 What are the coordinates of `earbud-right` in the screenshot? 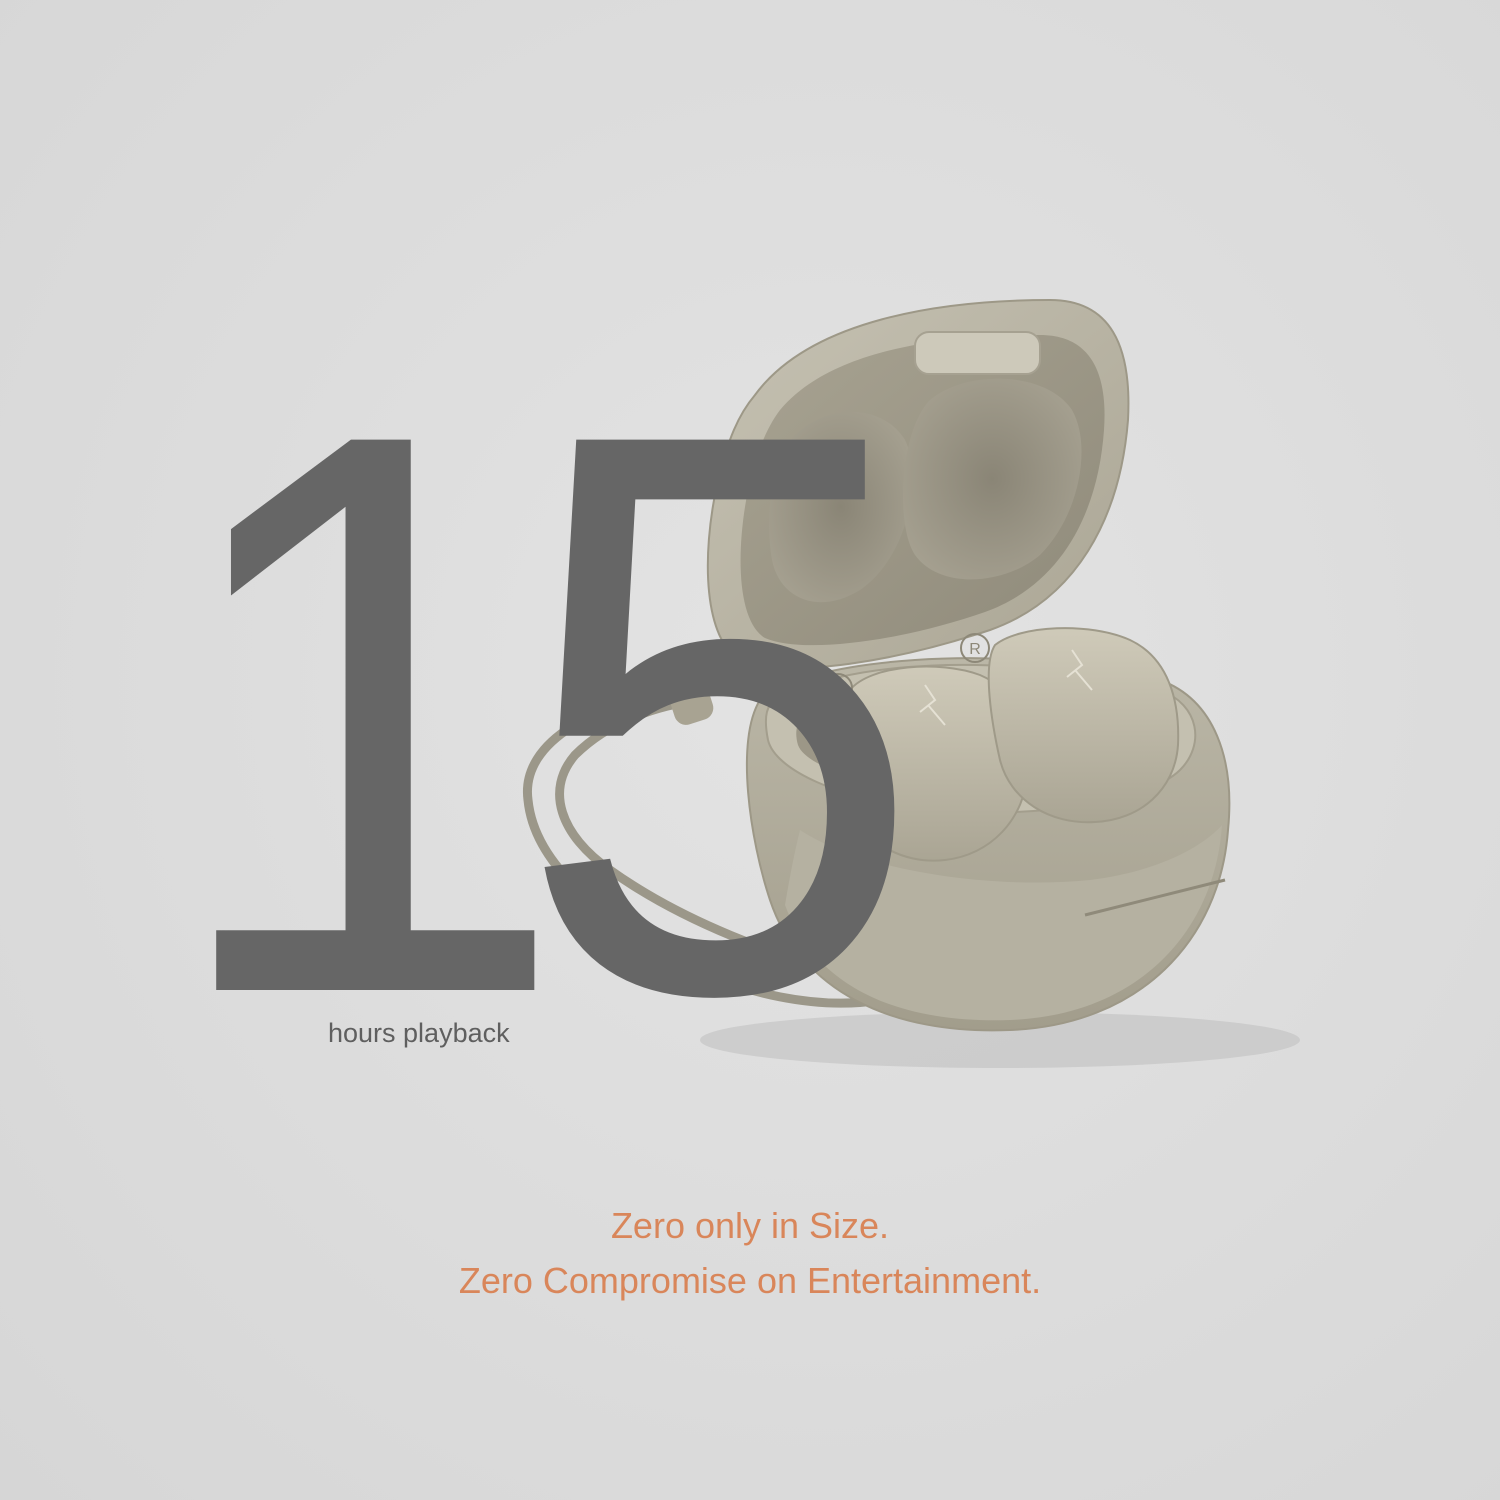 It's located at (1083, 725).